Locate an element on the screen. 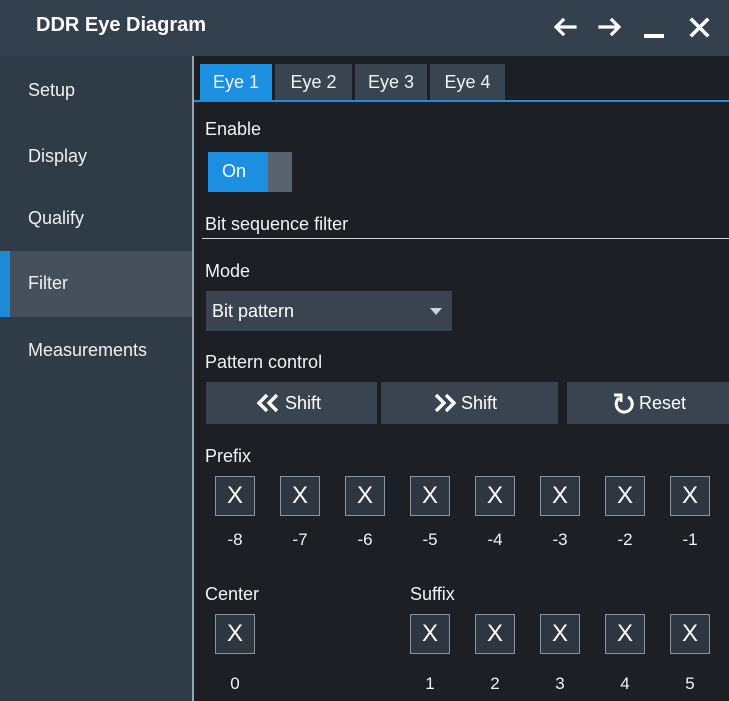  toggle-state-label: On is located at coordinates (234, 171).